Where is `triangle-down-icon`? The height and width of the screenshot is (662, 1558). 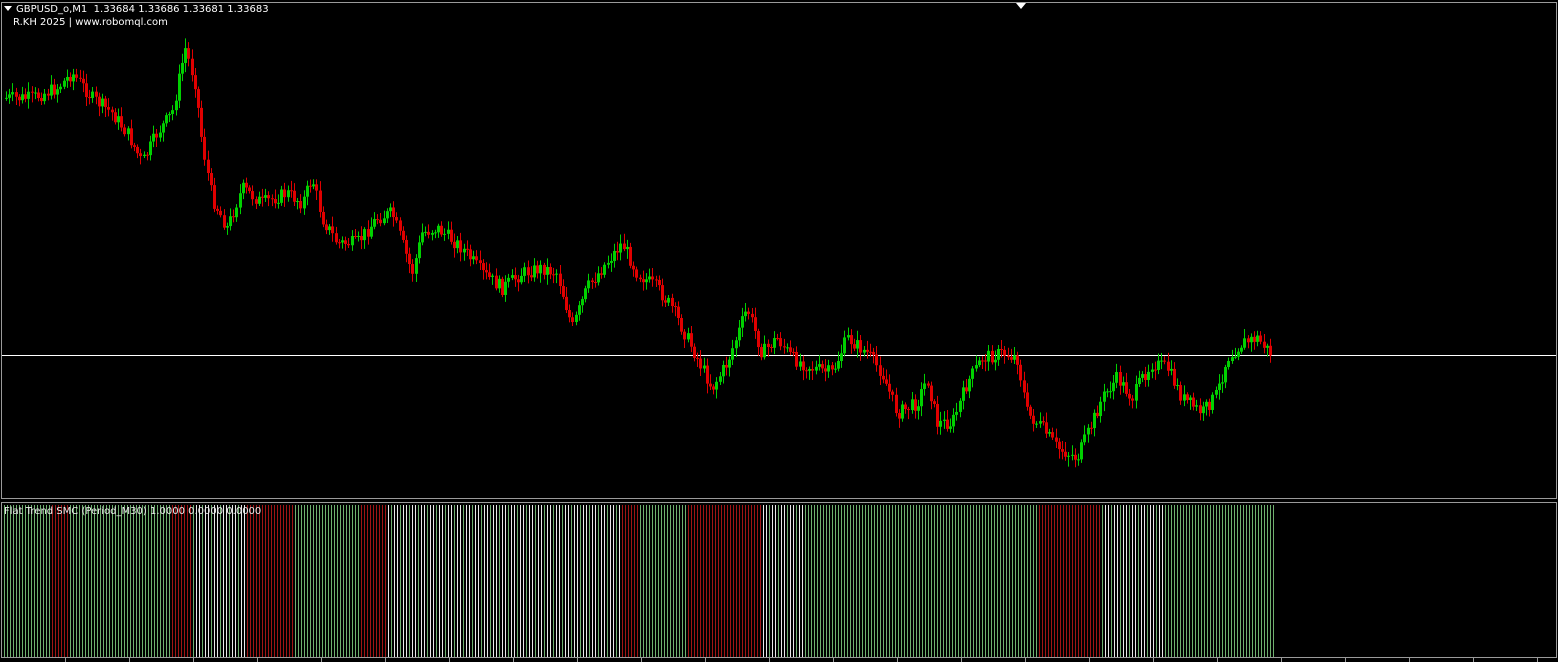 triangle-down-icon is located at coordinates (8, 8).